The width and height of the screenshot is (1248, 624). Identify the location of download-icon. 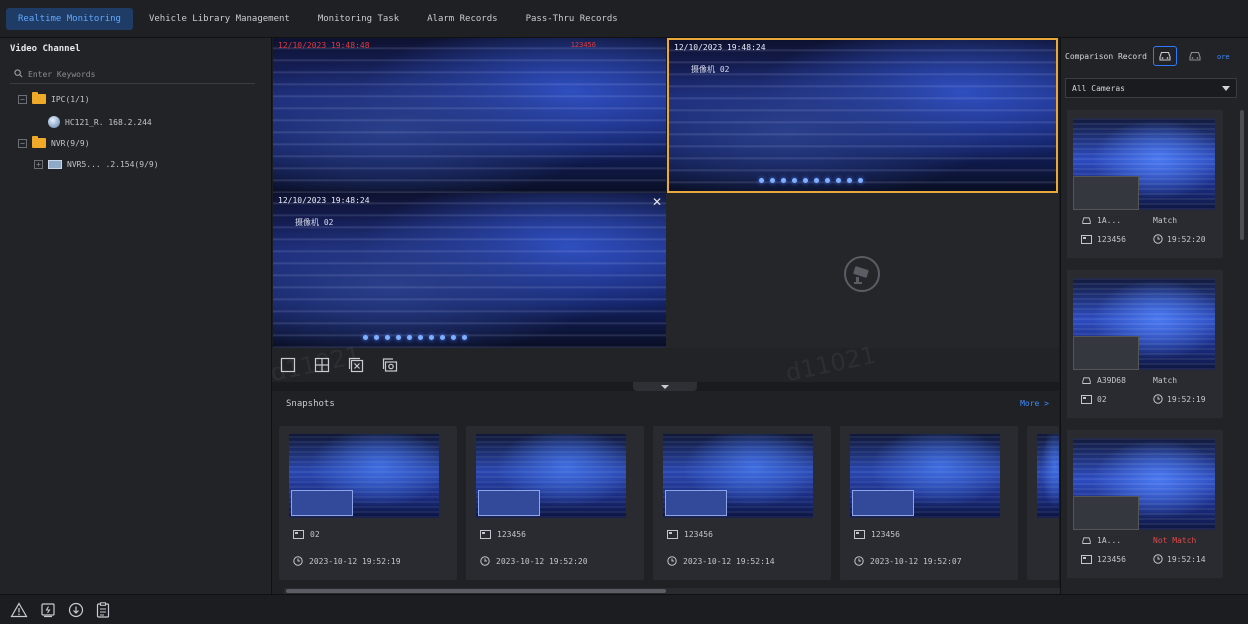
(76, 610).